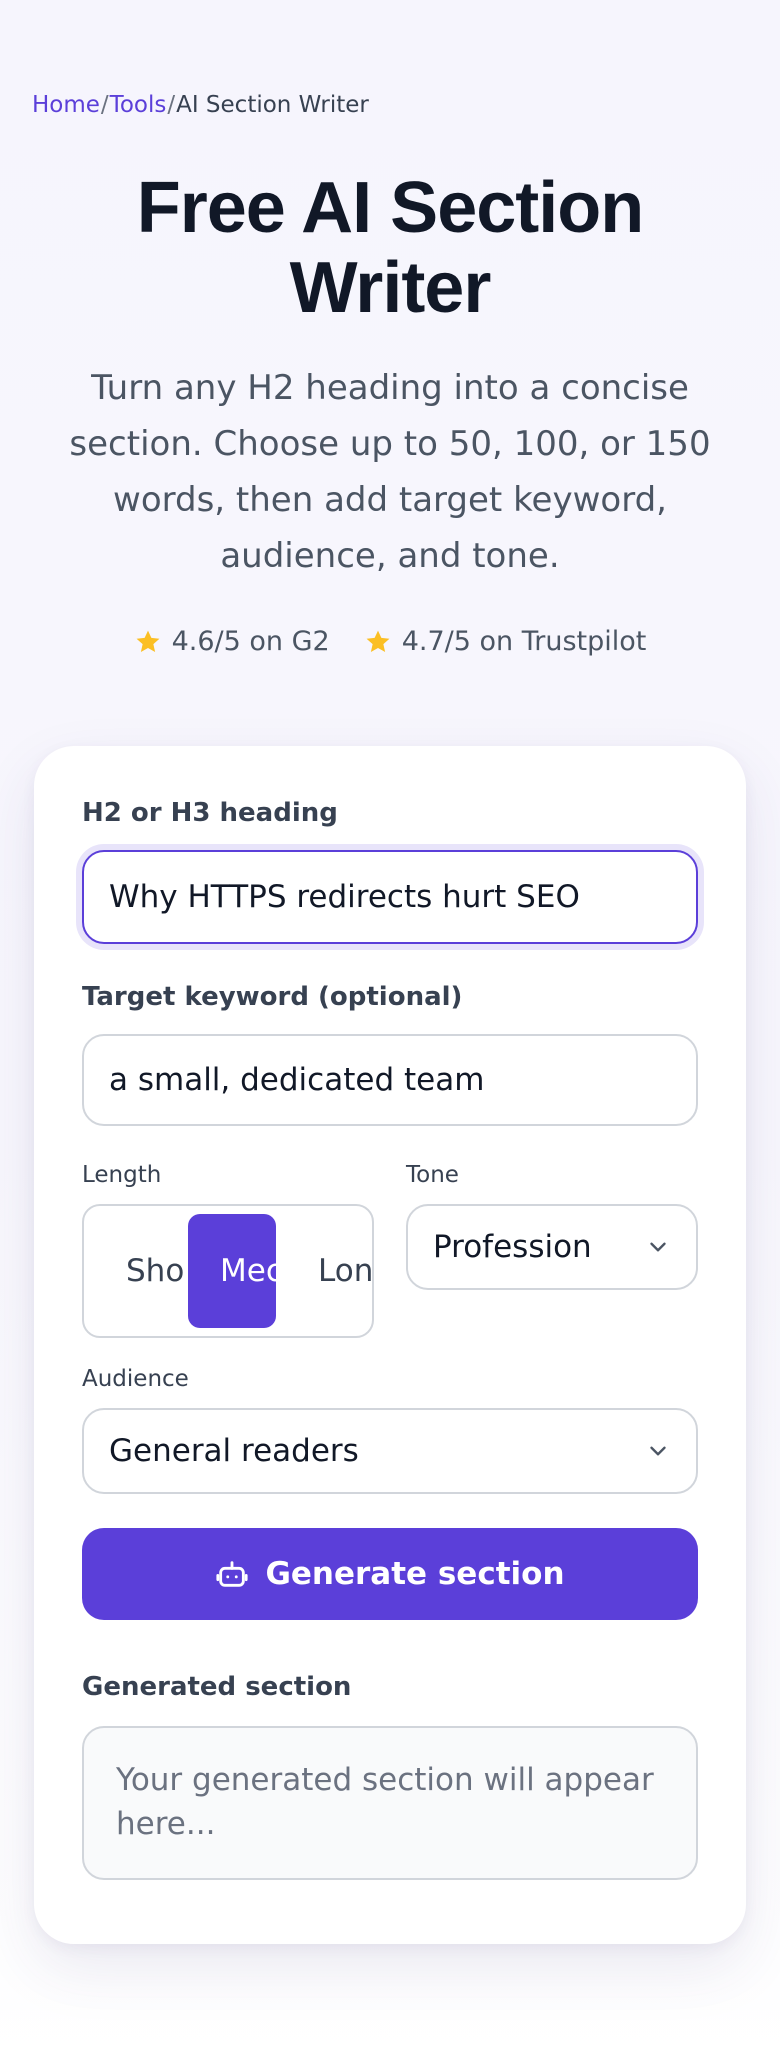 Image resolution: width=780 pixels, height=2072 pixels. I want to click on length-option-long: Long, so click(345, 1271).